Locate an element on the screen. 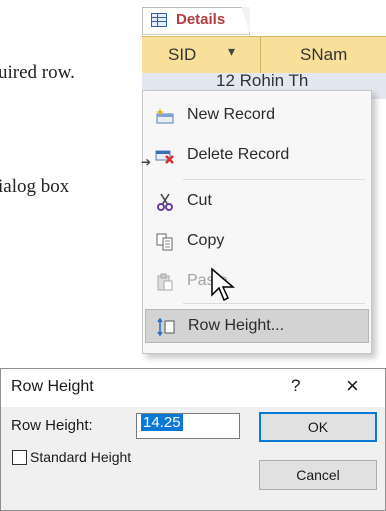 This screenshot has width=386, height=511. scissors-icon is located at coordinates (165, 202).